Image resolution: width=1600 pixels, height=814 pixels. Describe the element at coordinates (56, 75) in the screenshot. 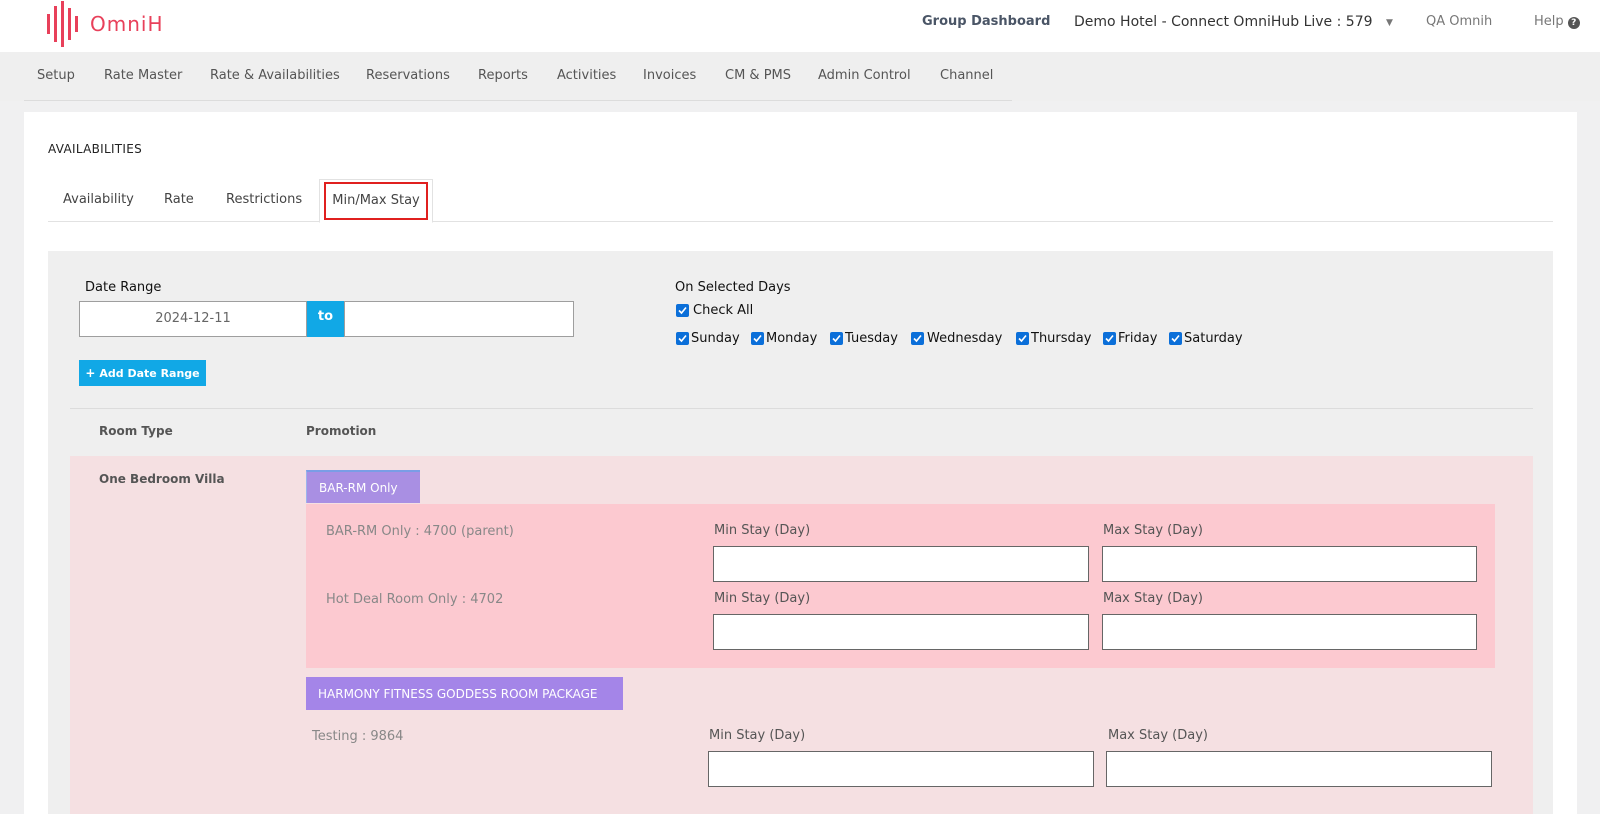

I see `nav-item-setup: Setup` at that location.